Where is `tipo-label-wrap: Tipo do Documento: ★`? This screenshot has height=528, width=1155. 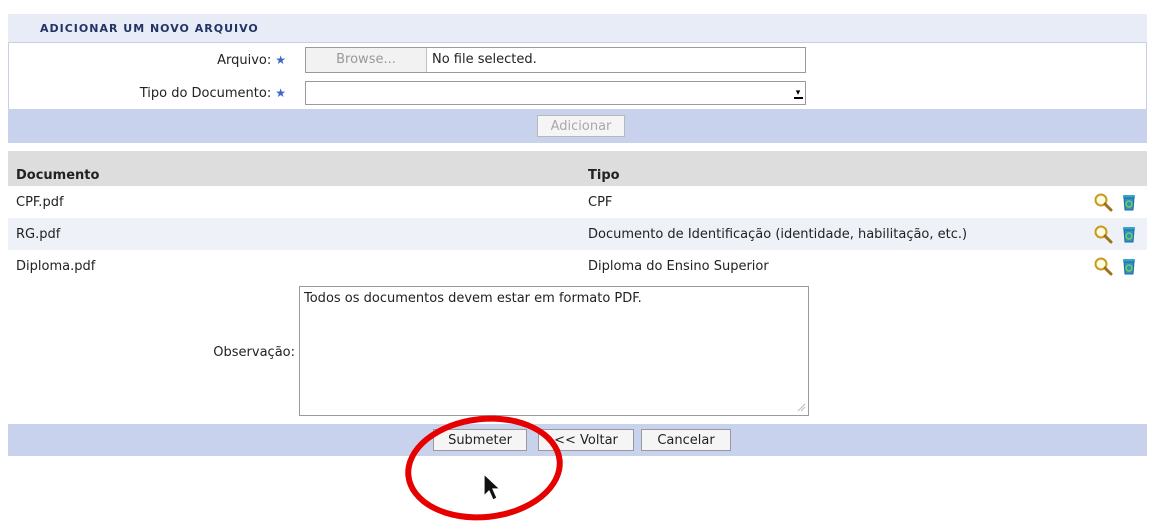
tipo-label-wrap: Tipo do Documento: ★ is located at coordinates (213, 93).